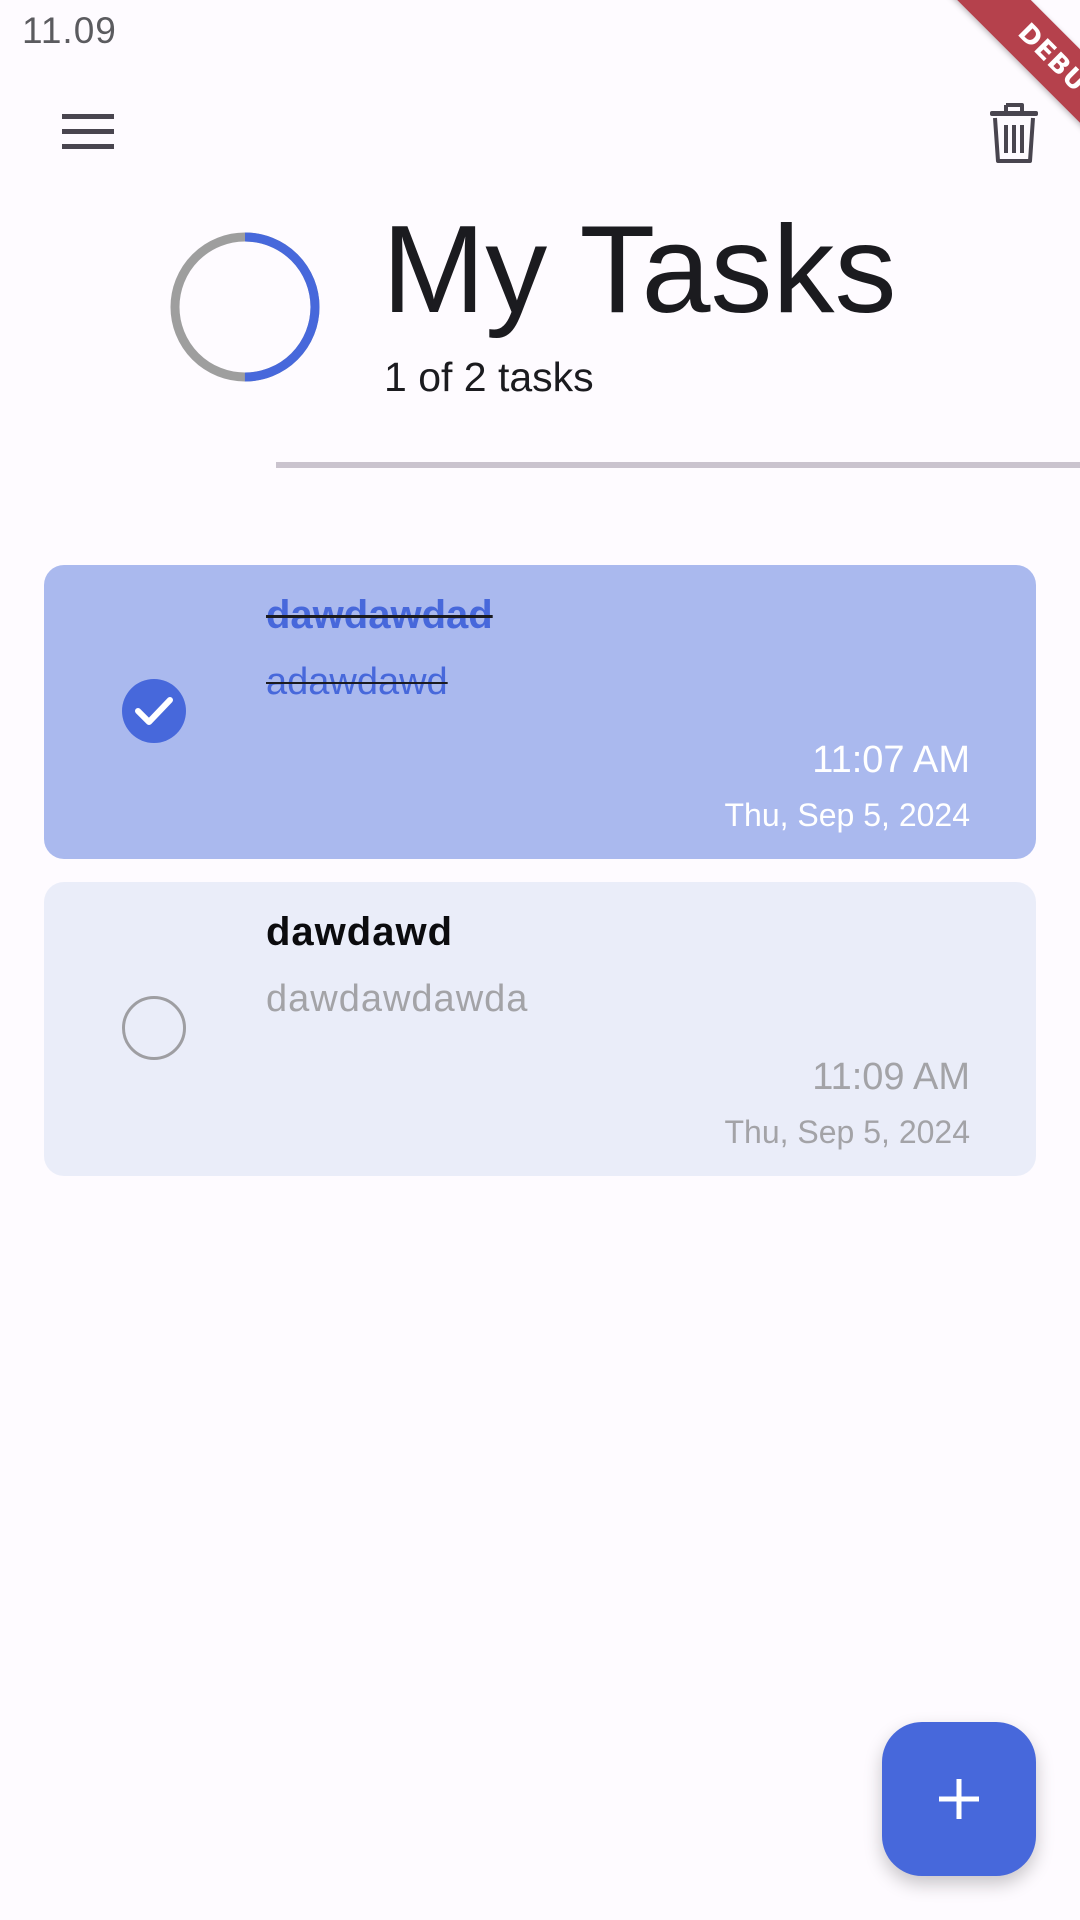 The width and height of the screenshot is (1080, 1920). What do you see at coordinates (69, 30) in the screenshot?
I see `status-bar-time: 11.09` at bounding box center [69, 30].